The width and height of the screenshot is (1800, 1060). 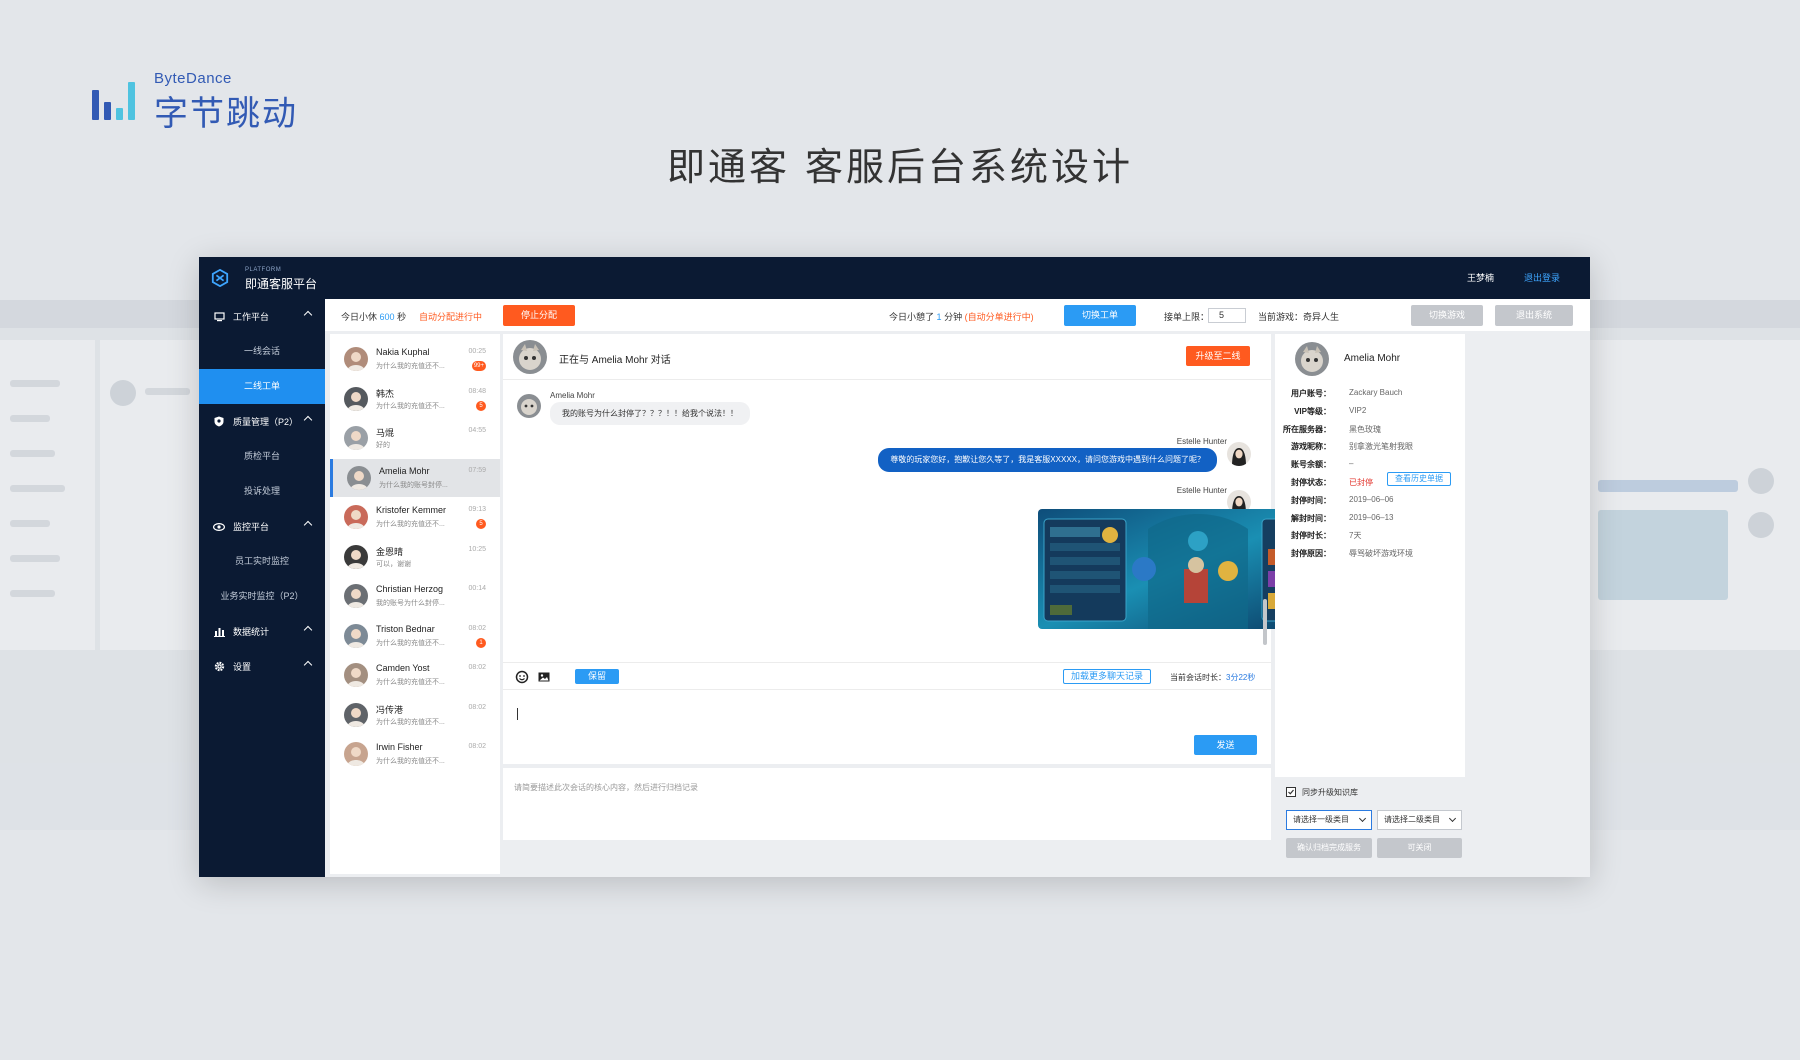 I want to click on sidebar-item-business-monitor: 业务实时监控（P2）, so click(x=262, y=596).